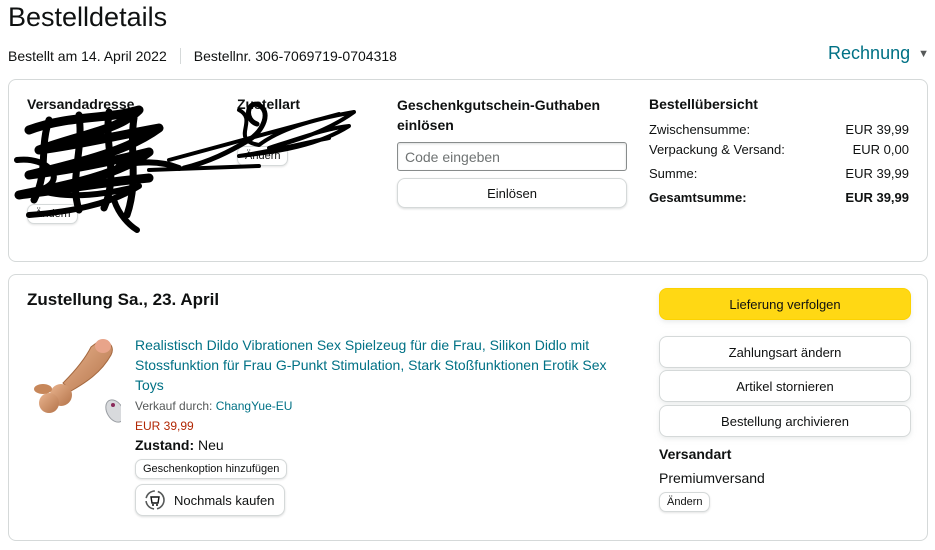  Describe the element at coordinates (779, 174) in the screenshot. I see `summary-row: Summe: EUR 39,99` at that location.